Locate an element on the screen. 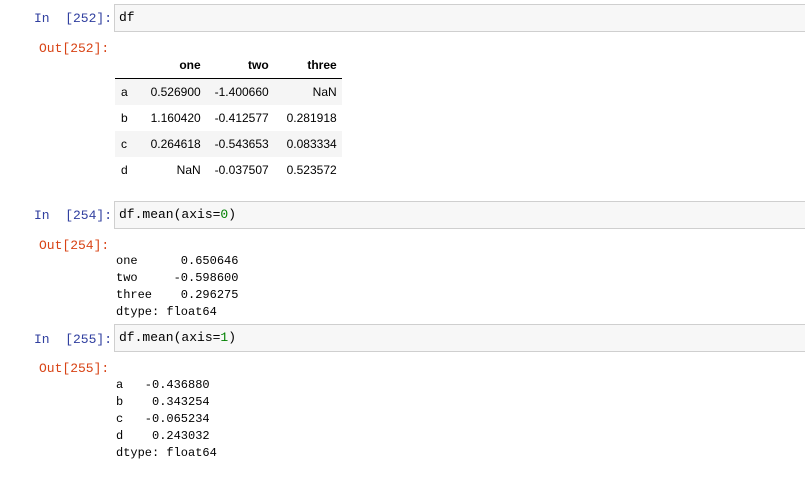  row-index: d is located at coordinates (124, 170).